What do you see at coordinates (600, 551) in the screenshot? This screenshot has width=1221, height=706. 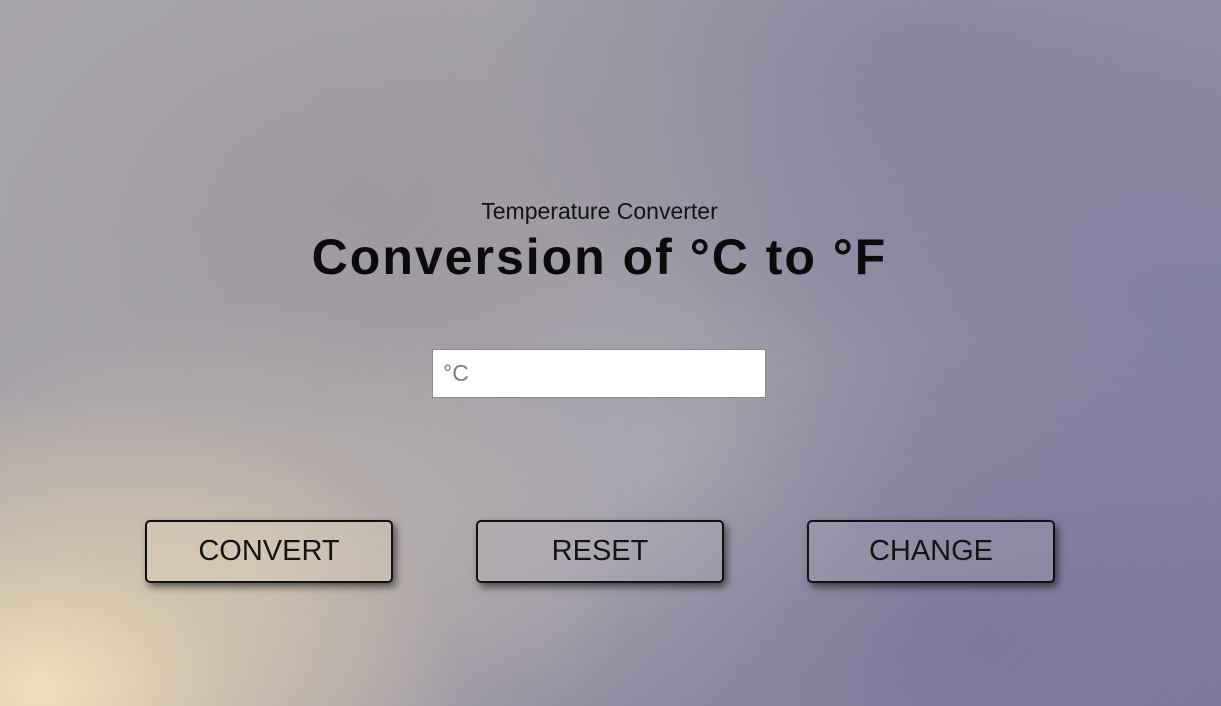 I see `reset-button: RESET` at bounding box center [600, 551].